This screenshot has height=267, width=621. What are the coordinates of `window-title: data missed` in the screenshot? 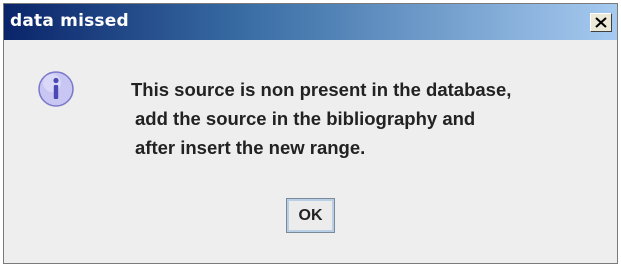 It's located at (69, 21).